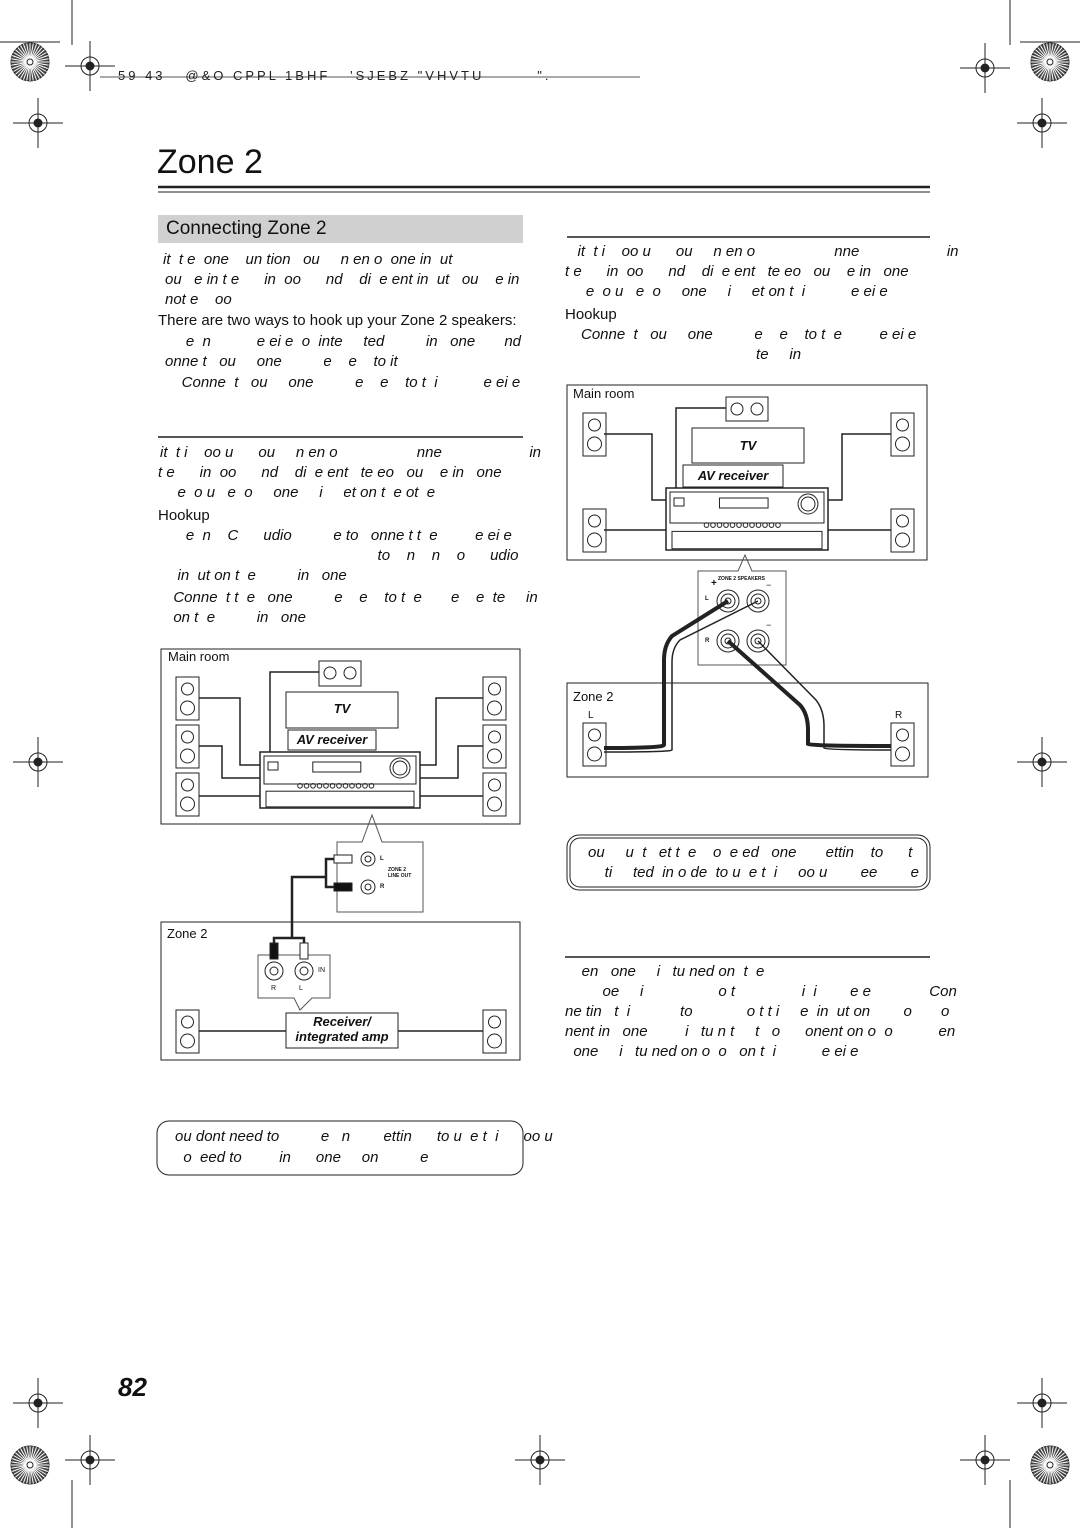  Describe the element at coordinates (338, 535) in the screenshot. I see `text-line: e n C udio e to onne t t e e ei e` at that location.